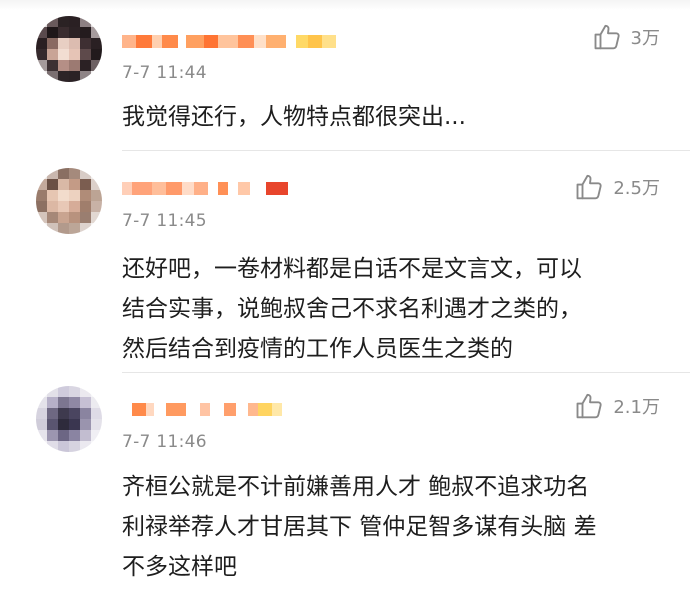 The height and width of the screenshot is (597, 690). I want to click on comment-time: 7-7 11:44, so click(164, 73).